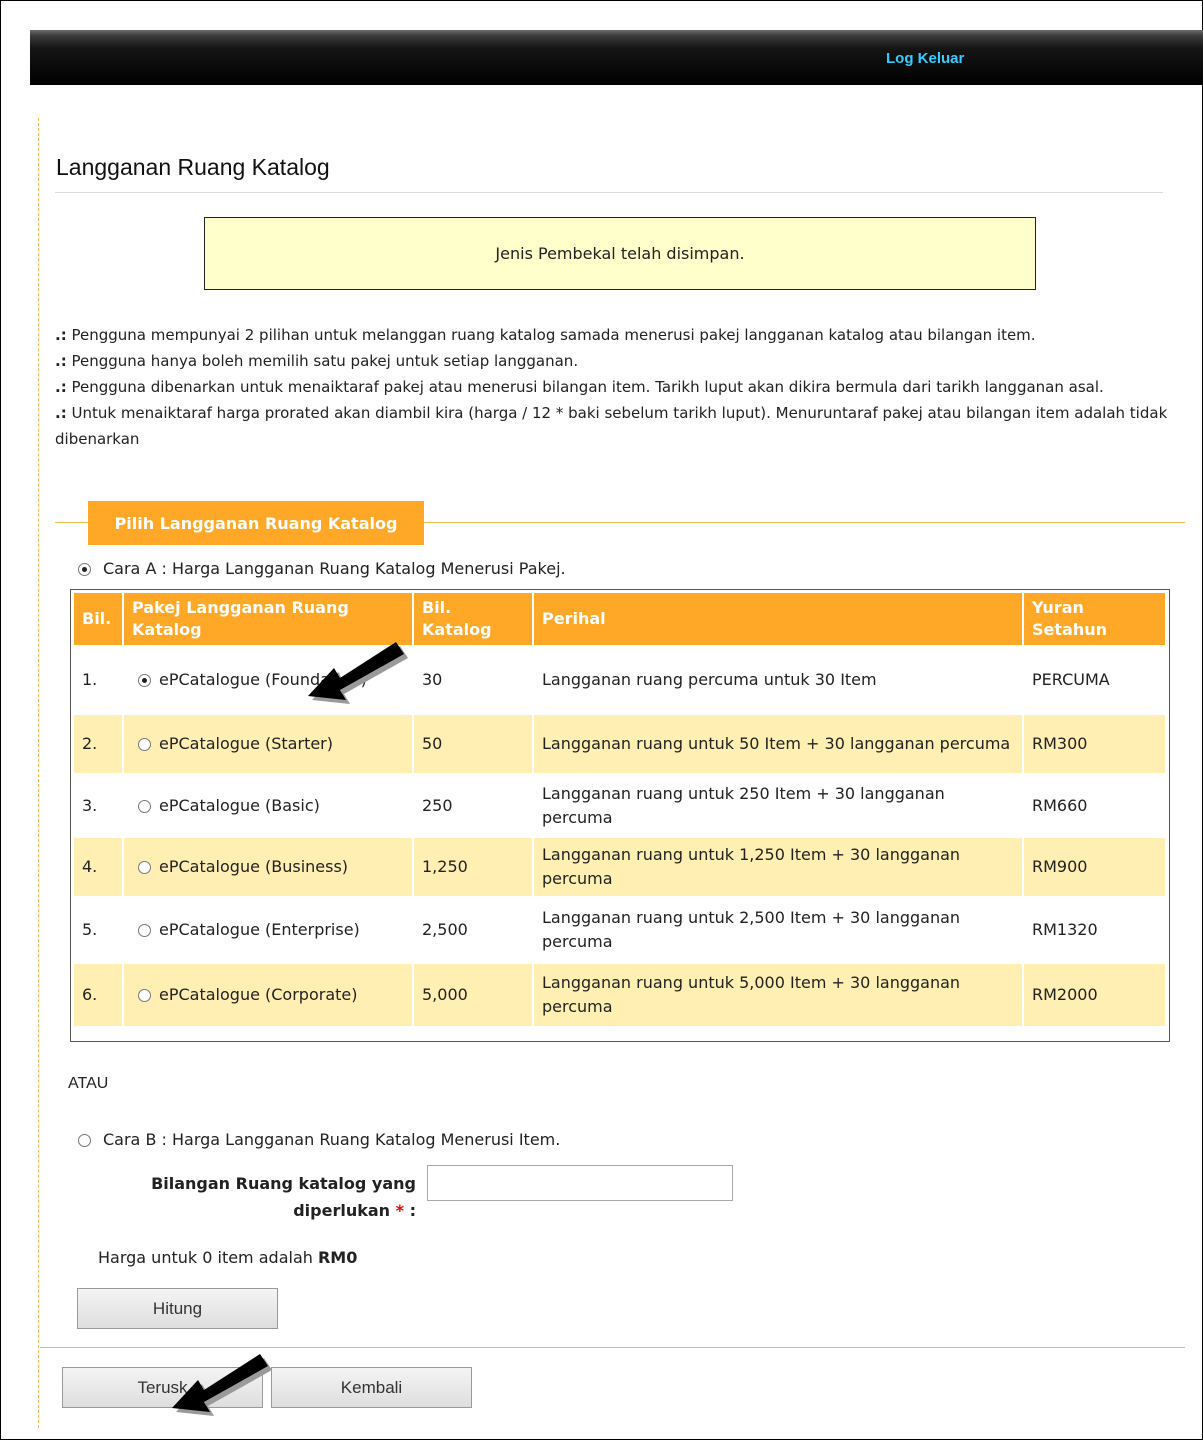 This screenshot has width=1203, height=1440. I want to click on row-count: 5,000, so click(474, 994).